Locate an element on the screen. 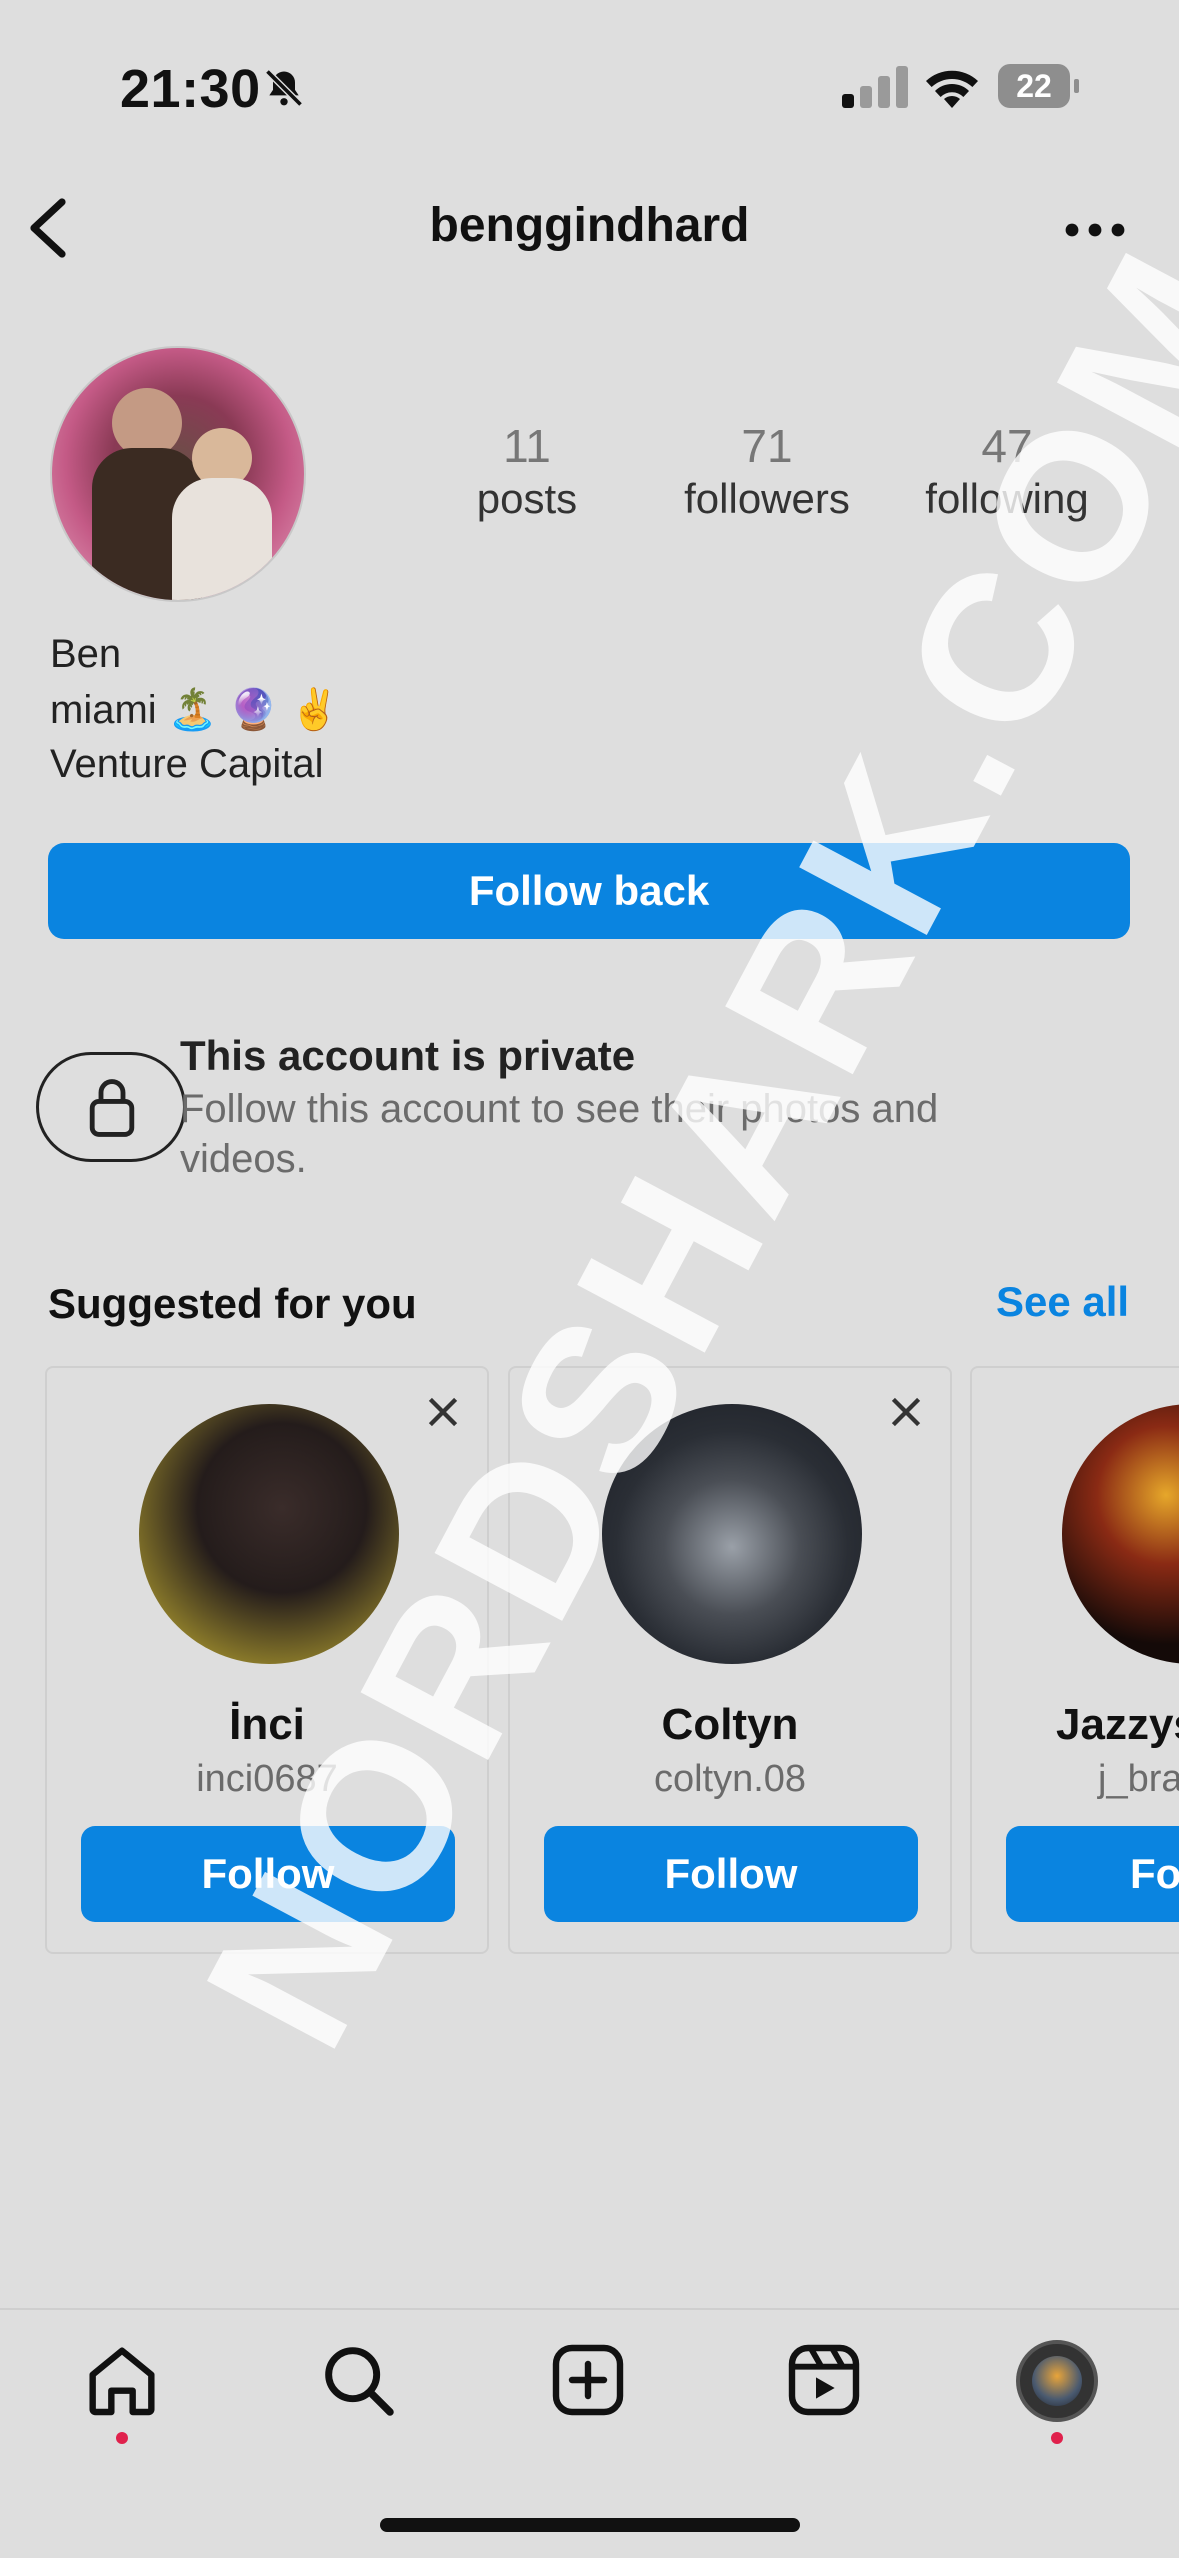 This screenshot has width=1179, height=2558. status-time: 21:30 is located at coordinates (190, 89).